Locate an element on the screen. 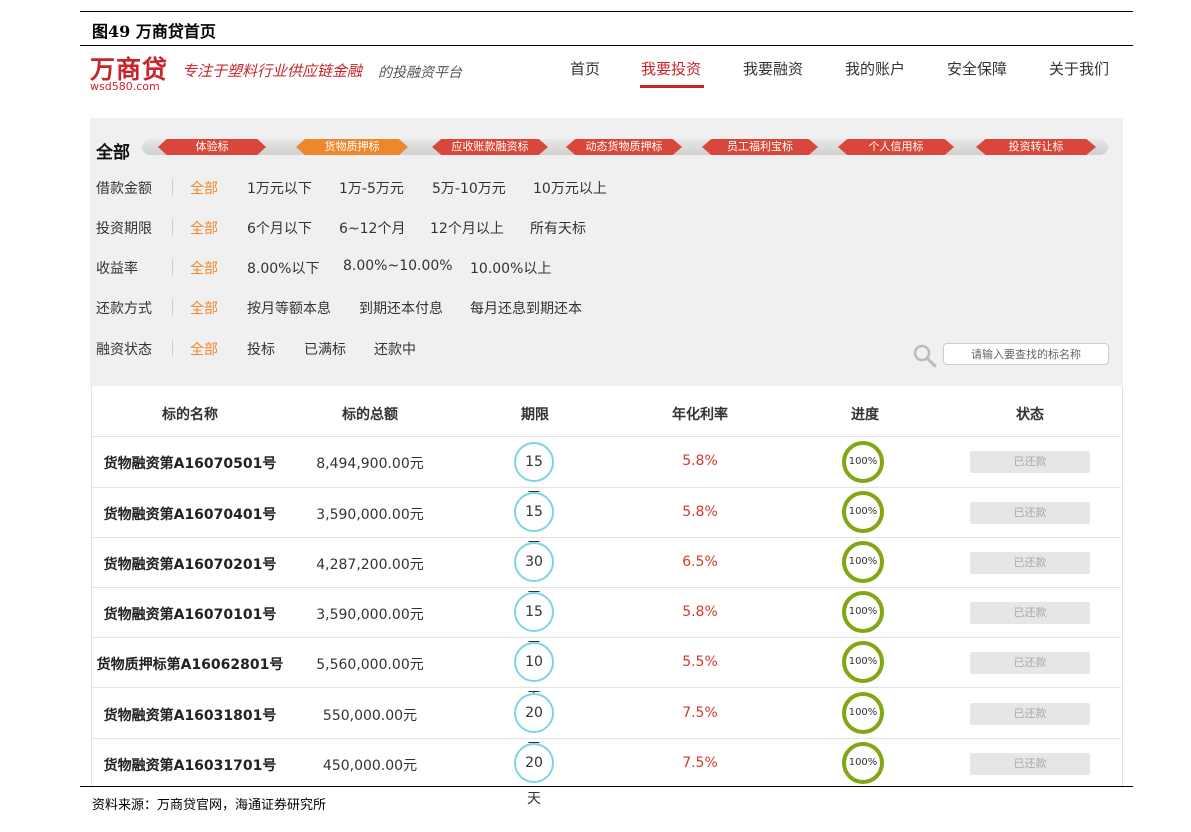 The image size is (1191, 832). filter-option: 8.00%以下 is located at coordinates (283, 268).